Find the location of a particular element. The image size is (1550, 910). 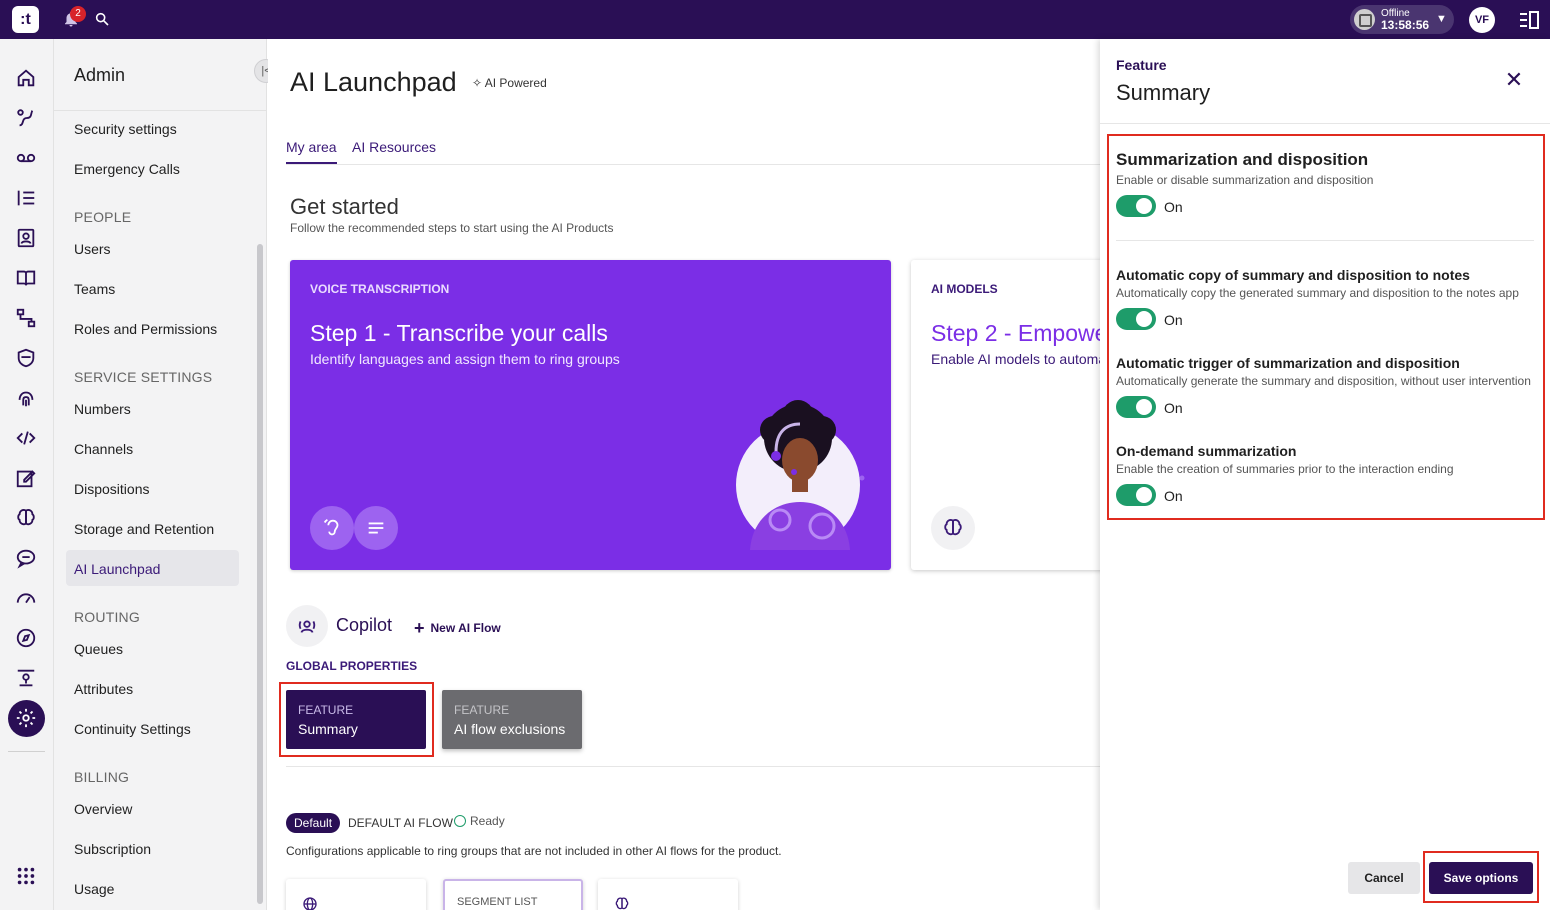

text-lines-icon is located at coordinates (376, 528).